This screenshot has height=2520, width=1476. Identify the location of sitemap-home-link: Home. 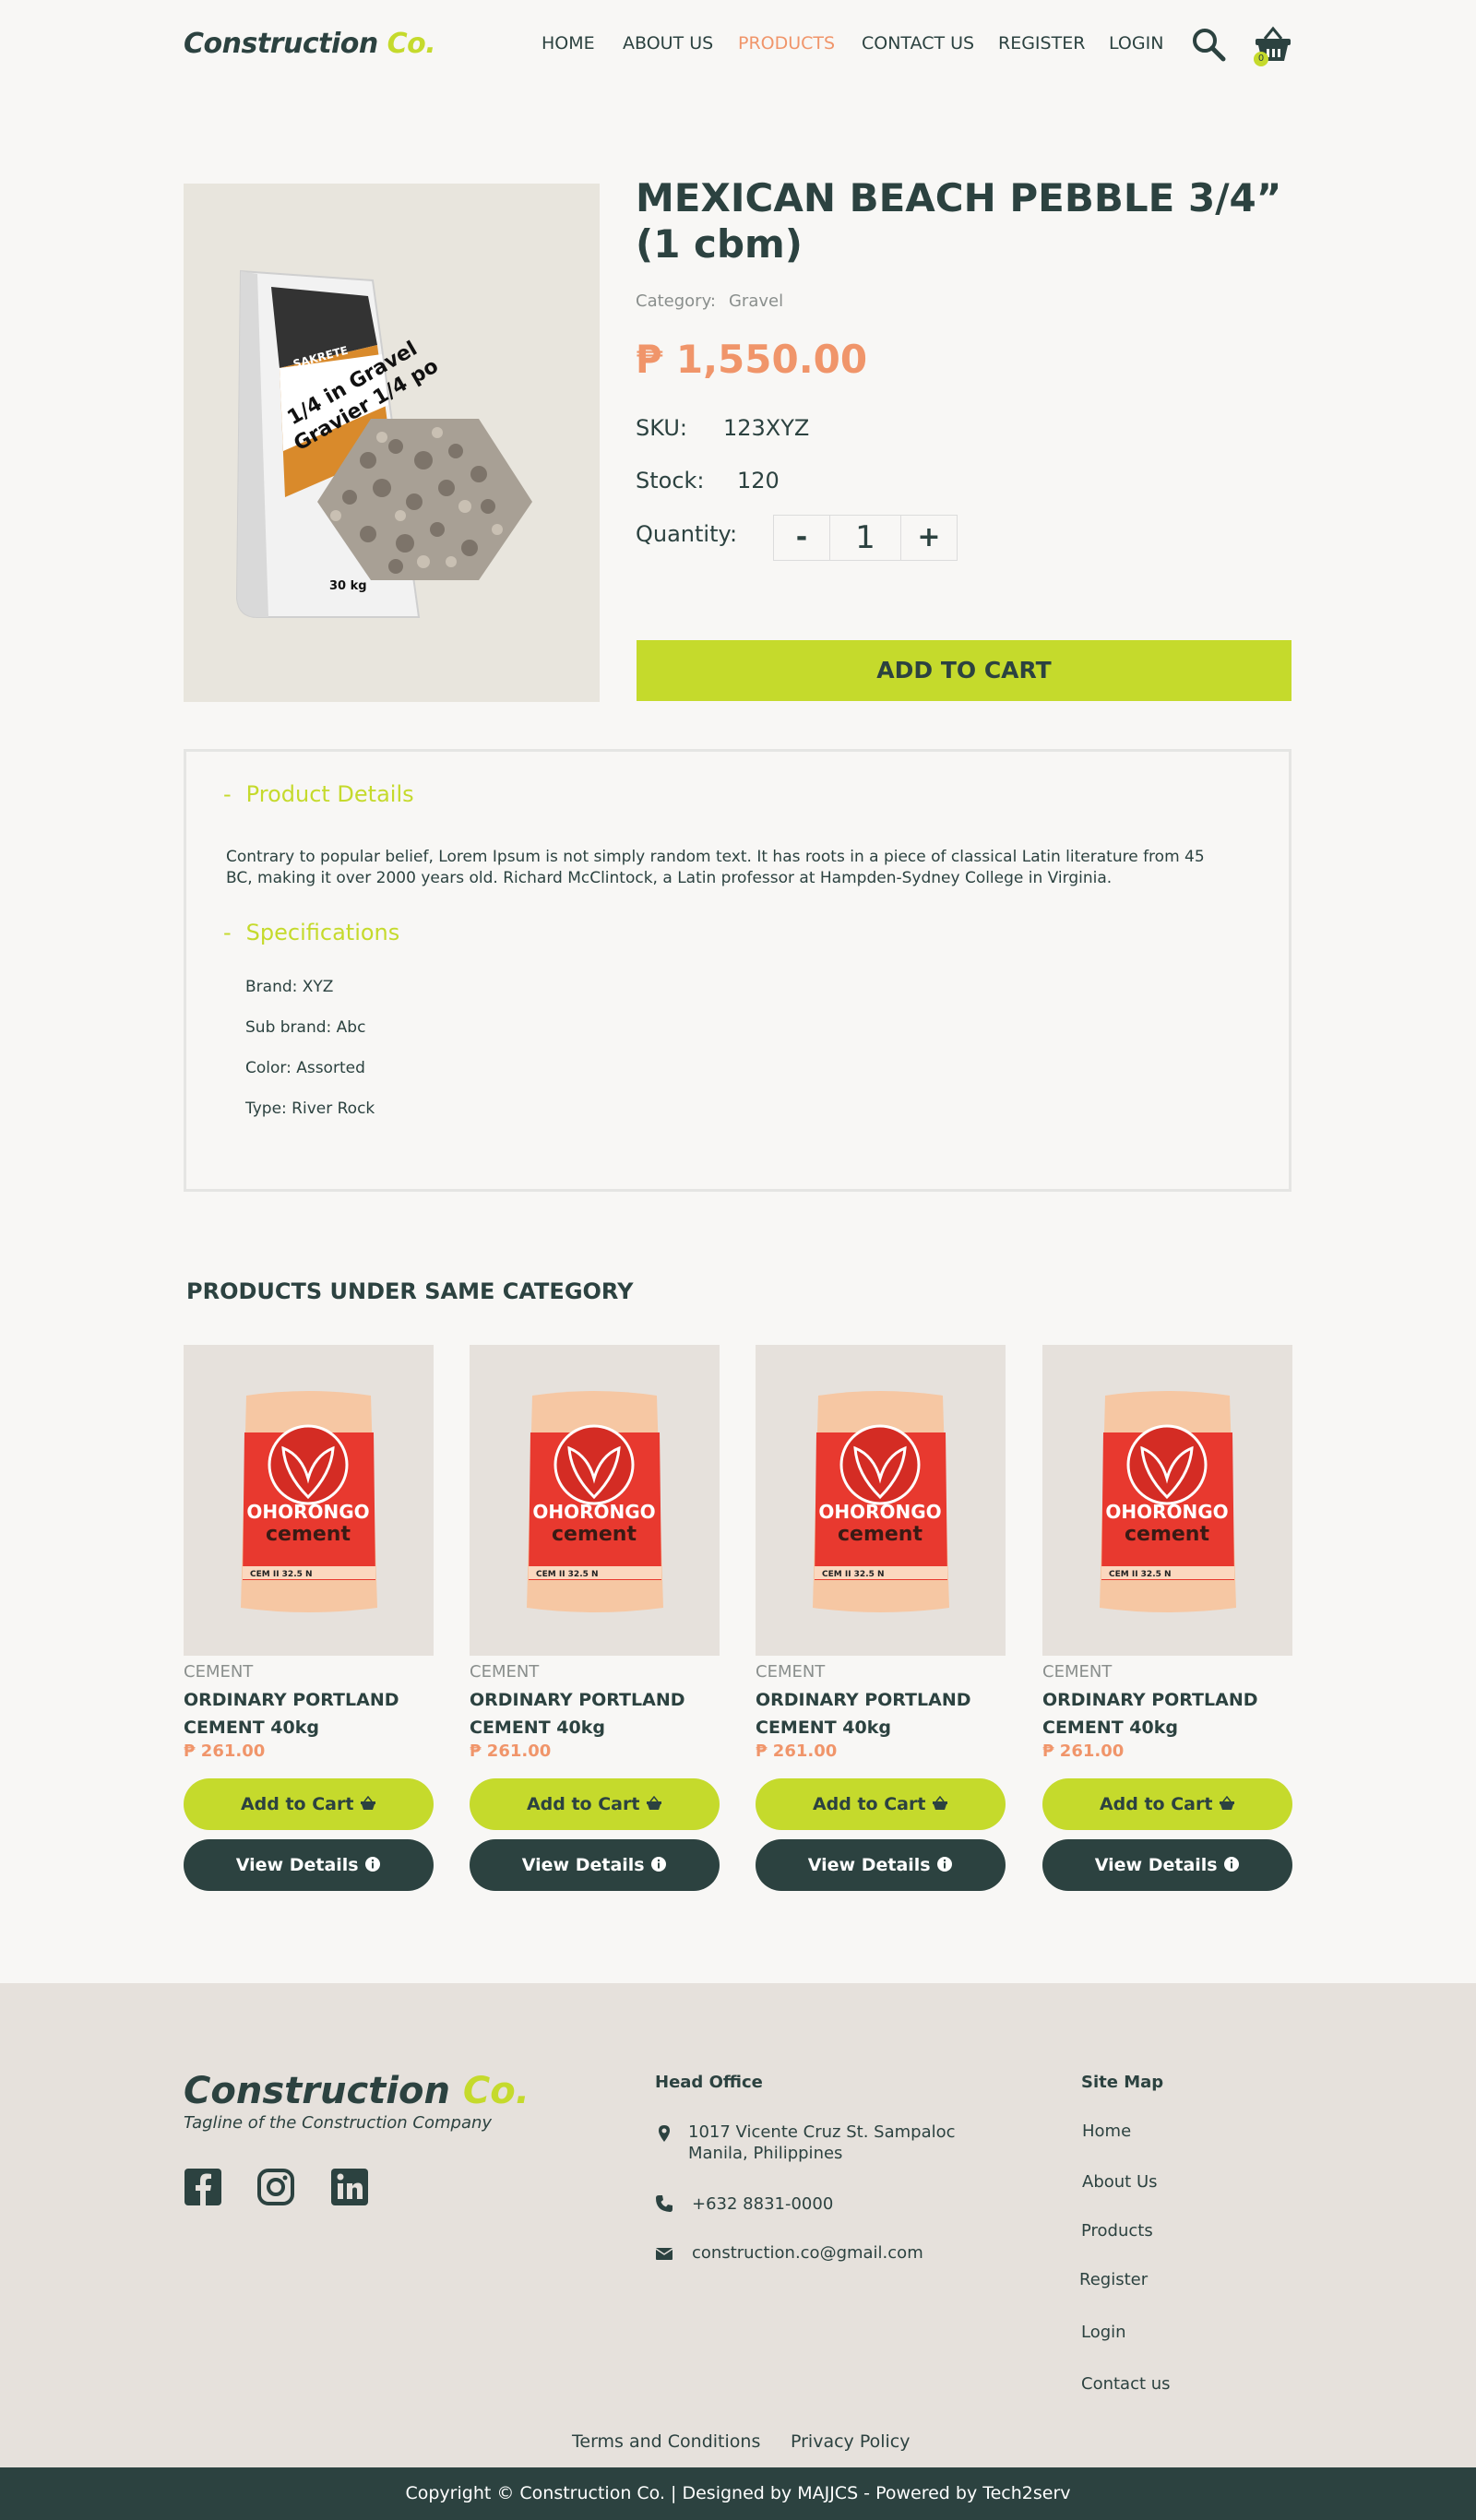
(1106, 2131).